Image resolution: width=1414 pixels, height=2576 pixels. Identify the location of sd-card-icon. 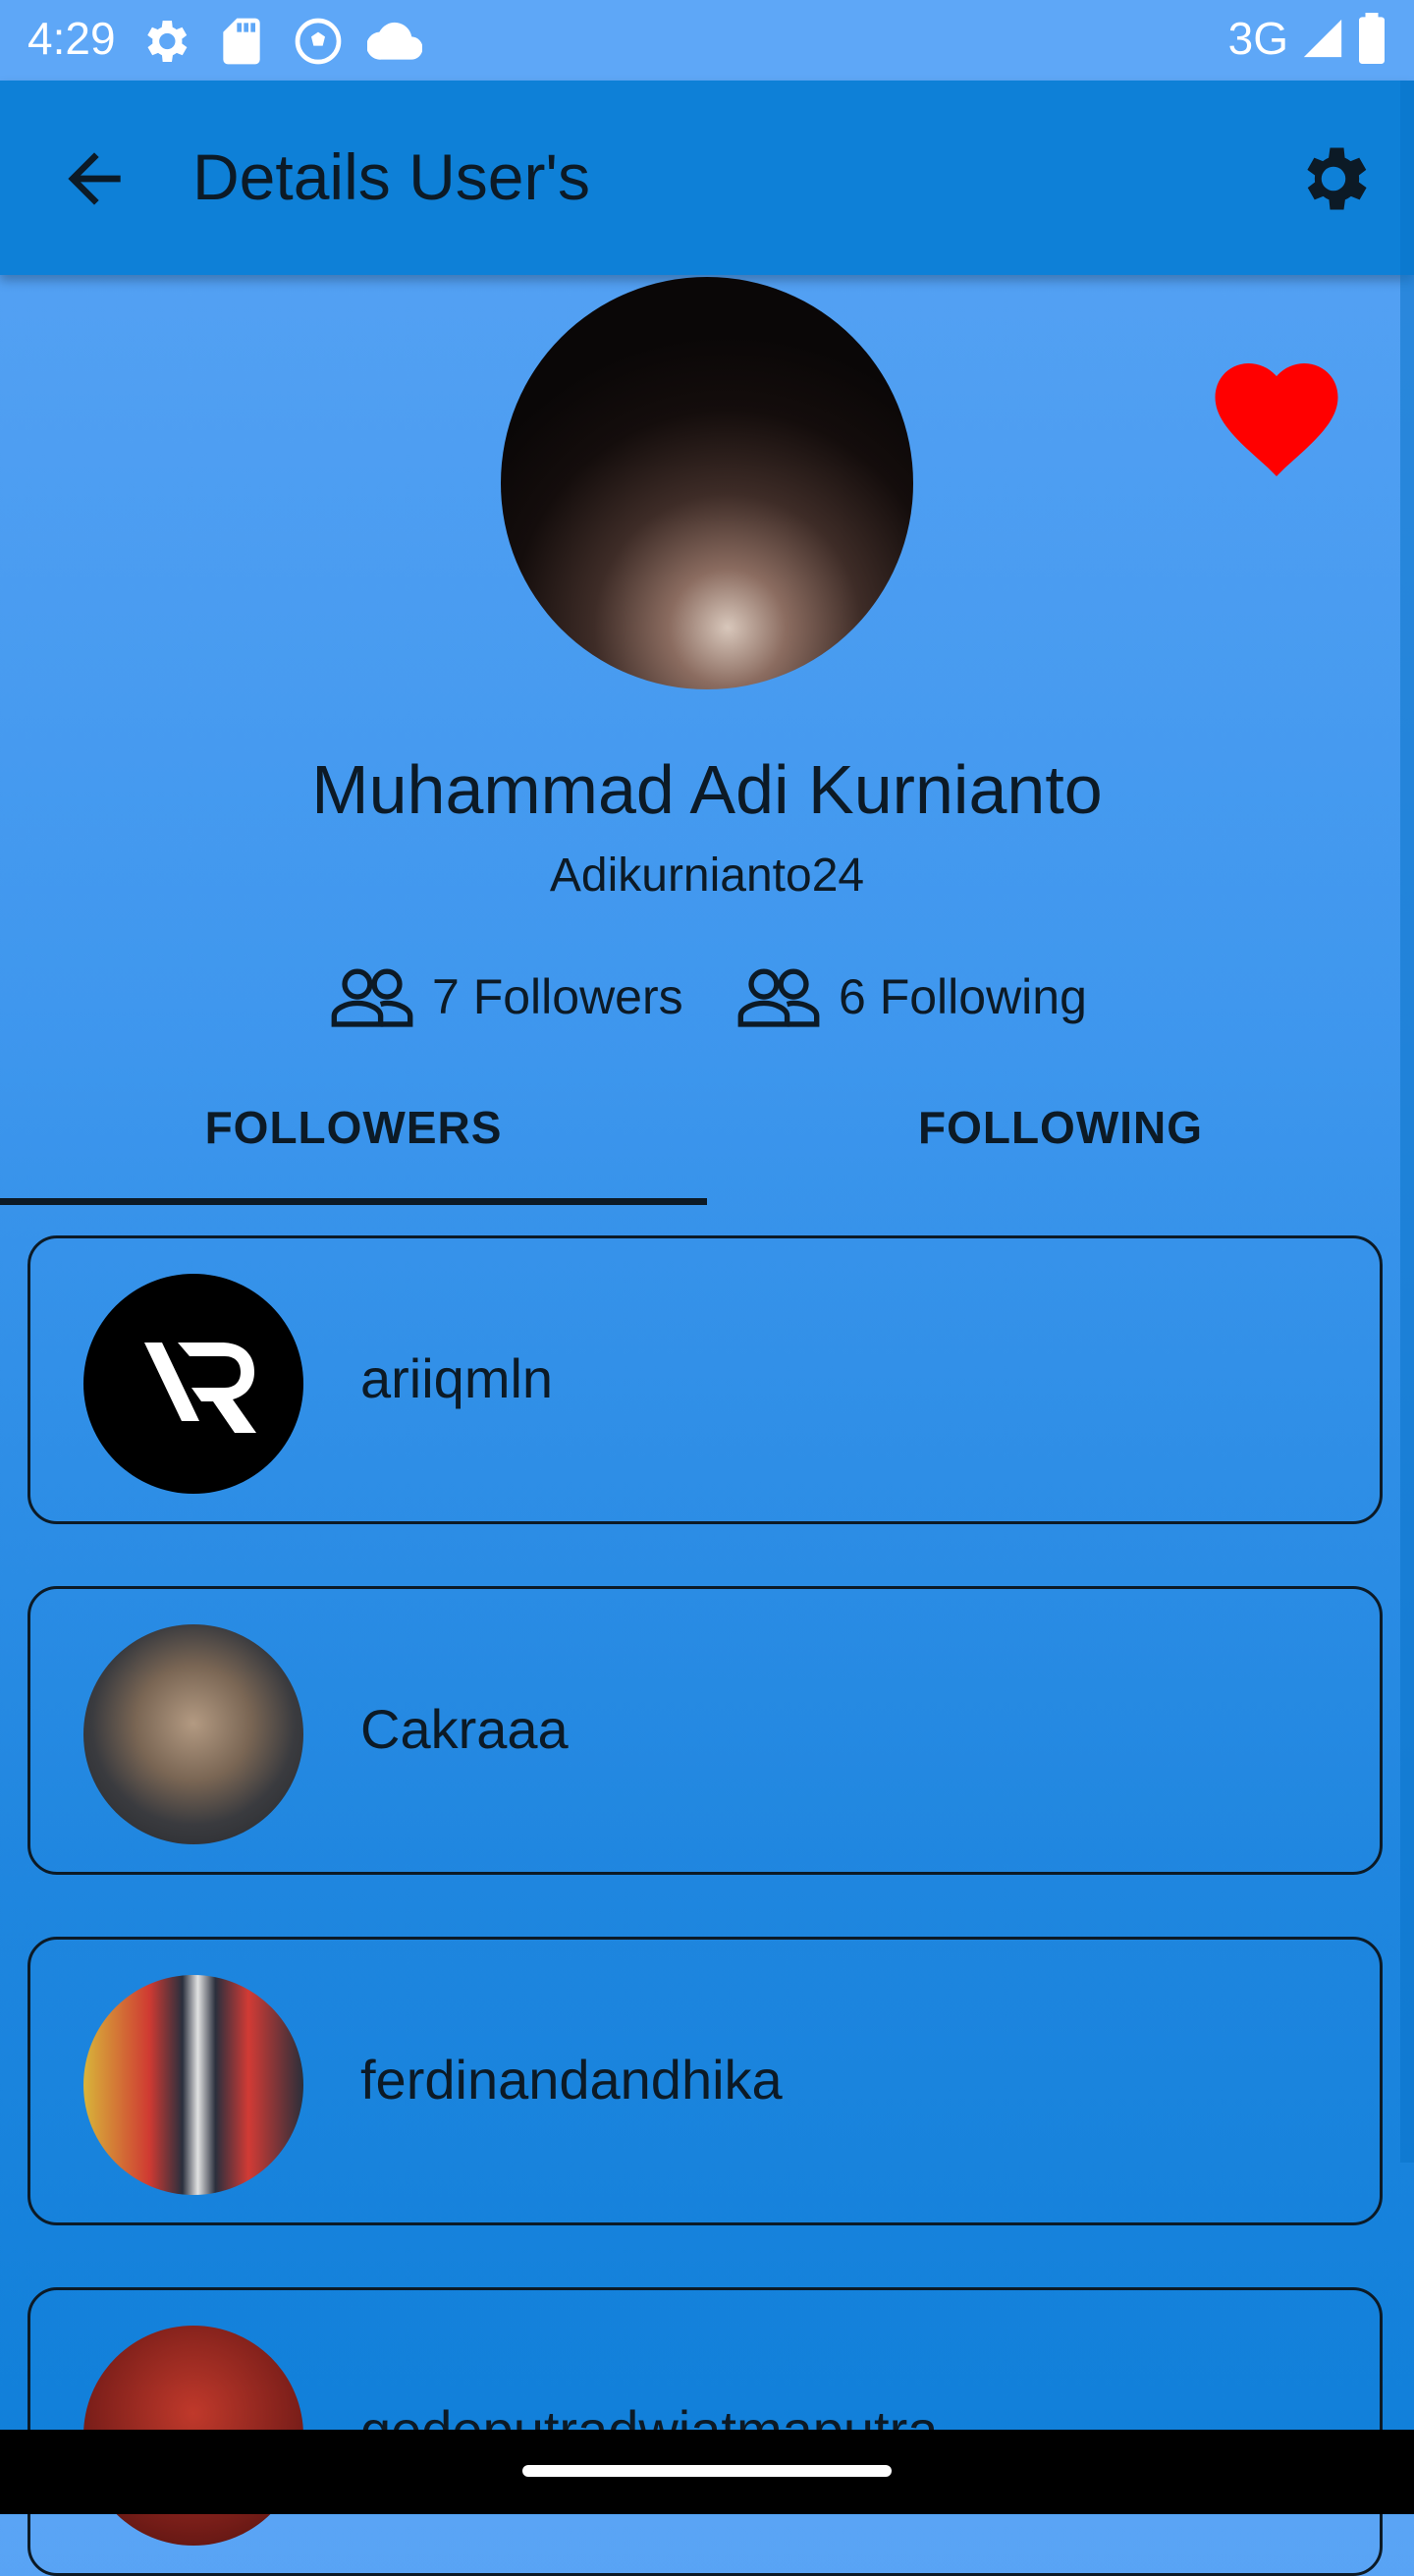
(241, 41).